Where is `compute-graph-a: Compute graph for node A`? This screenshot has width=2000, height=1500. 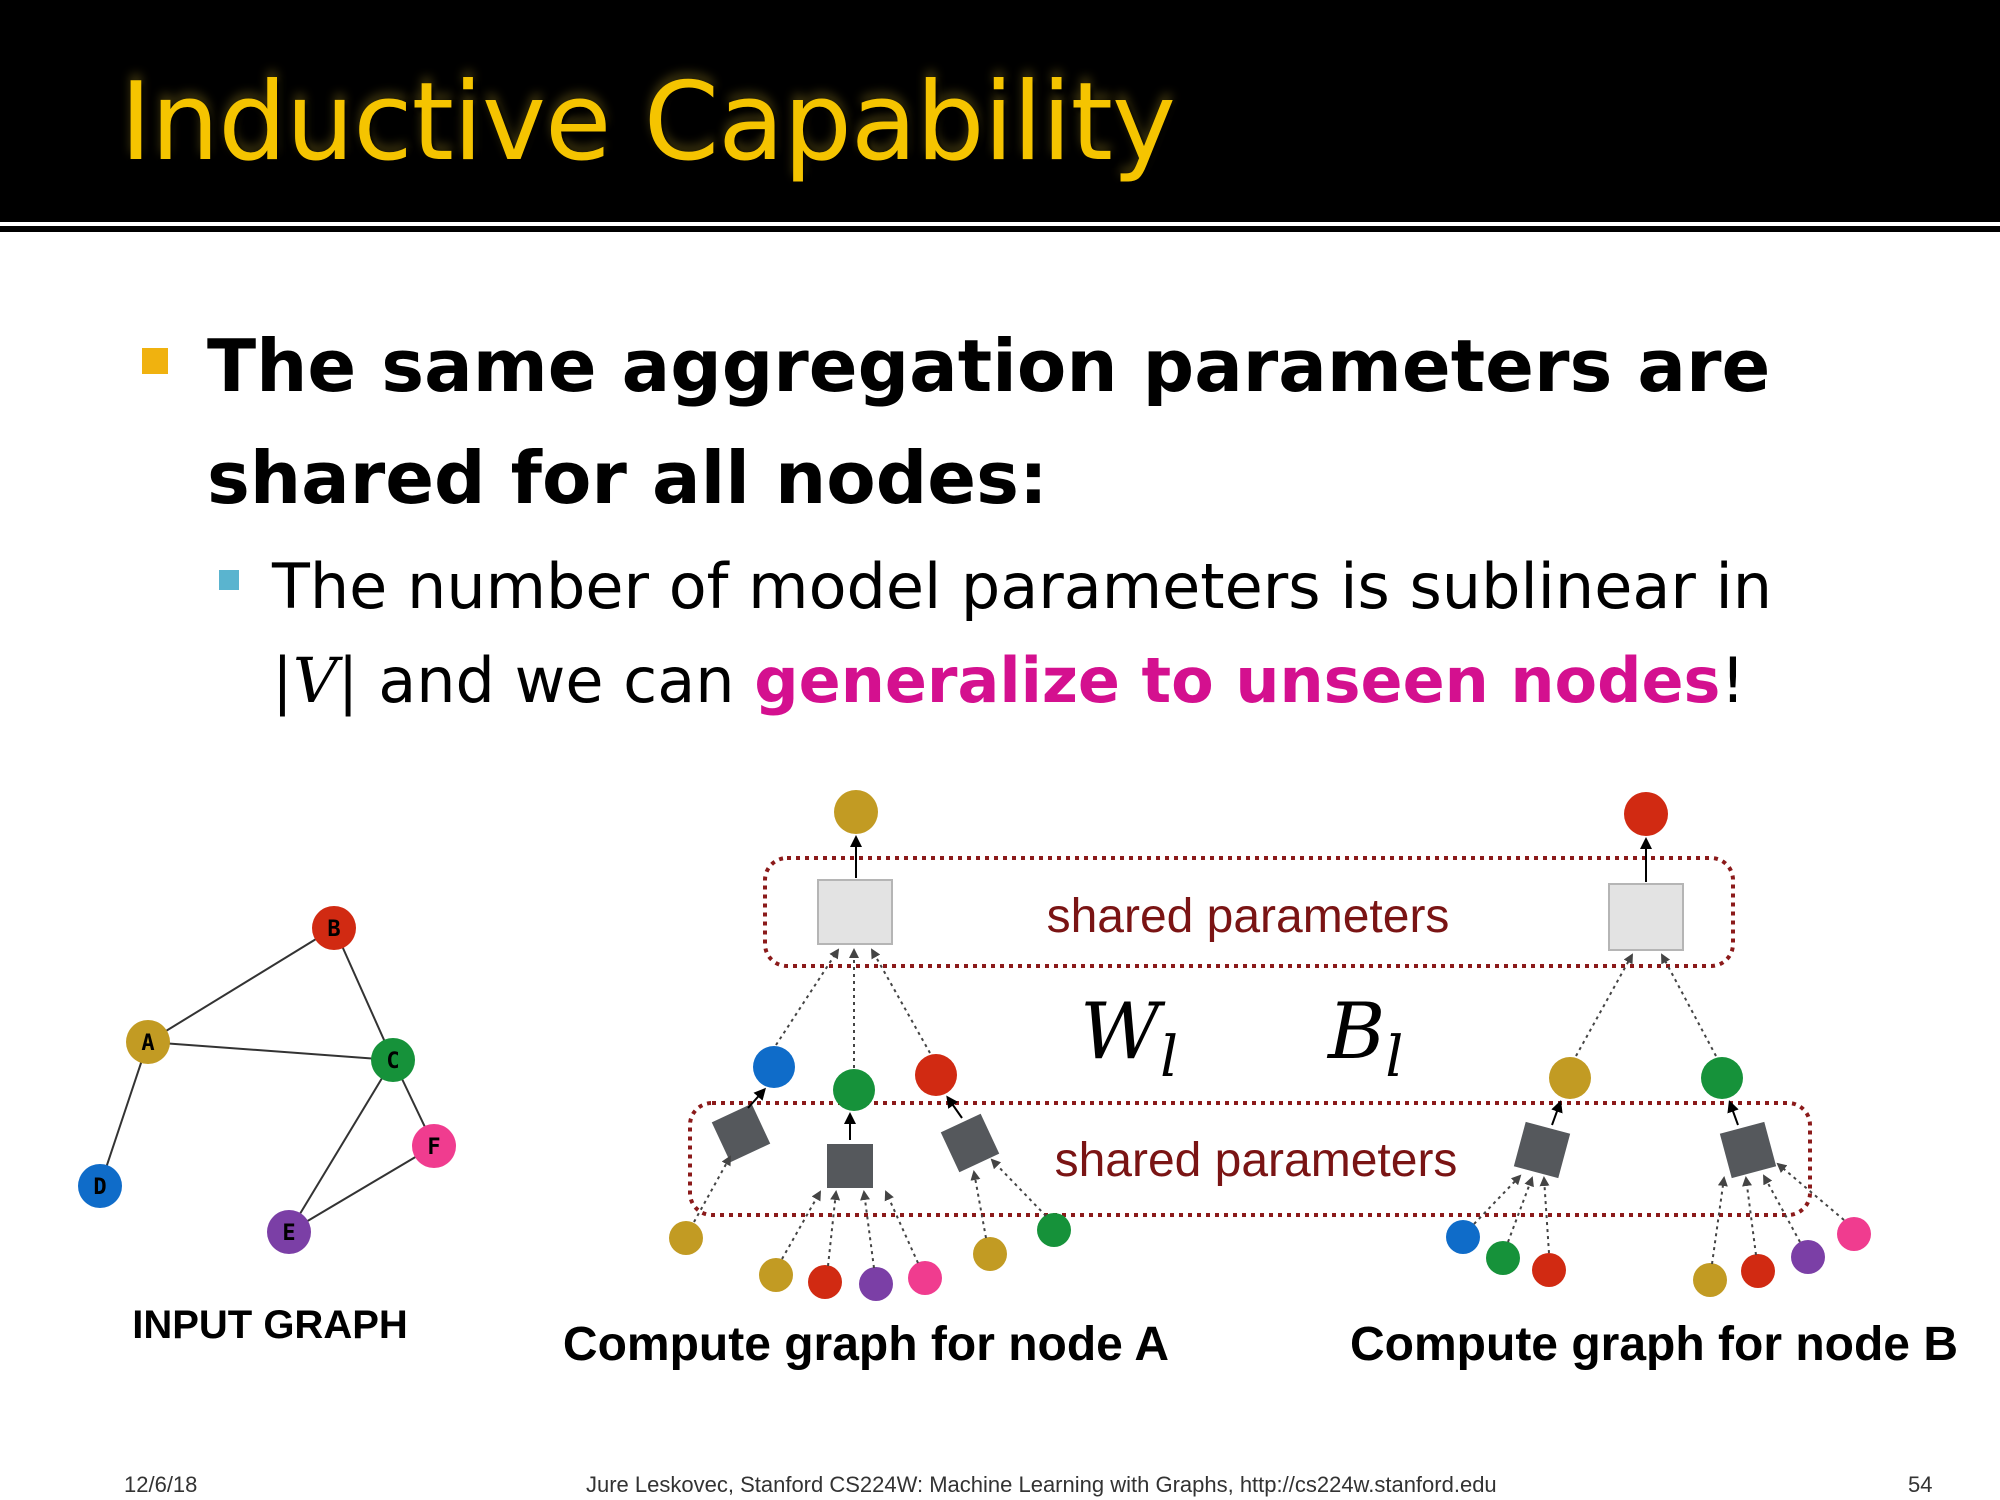 compute-graph-a: Compute graph for node A is located at coordinates (866, 1080).